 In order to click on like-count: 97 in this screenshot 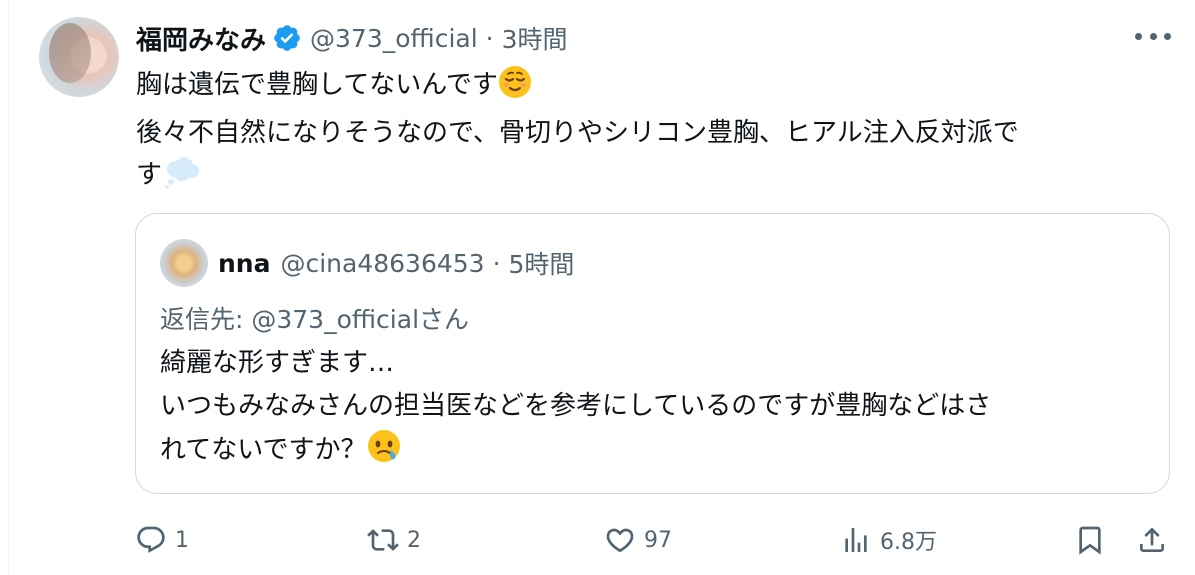, I will do `click(658, 540)`.